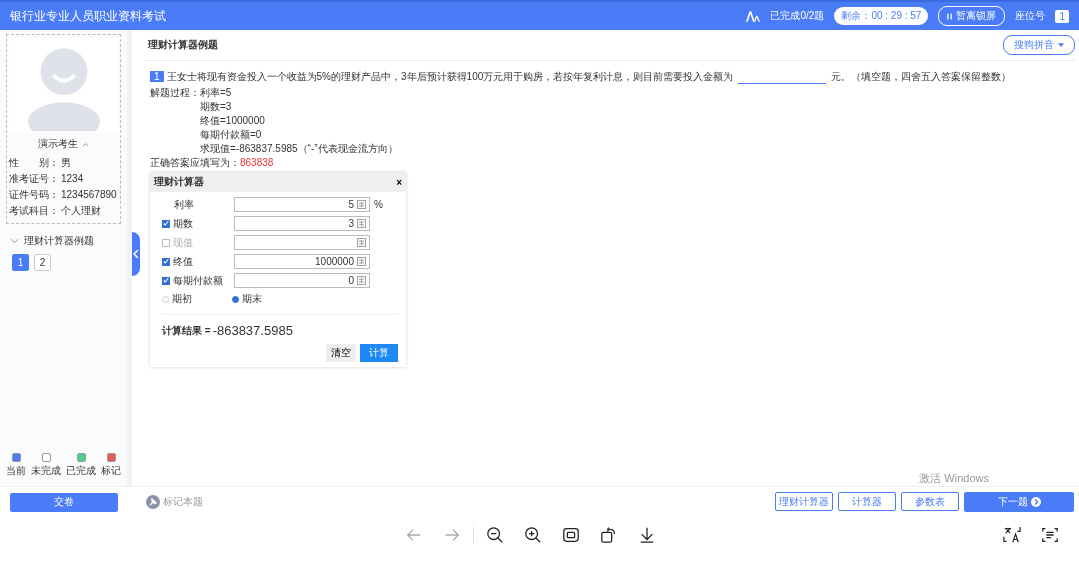 Image resolution: width=1079 pixels, height=561 pixels. What do you see at coordinates (195, 162) in the screenshot?
I see `answer-label: 正确答案应填写为：` at bounding box center [195, 162].